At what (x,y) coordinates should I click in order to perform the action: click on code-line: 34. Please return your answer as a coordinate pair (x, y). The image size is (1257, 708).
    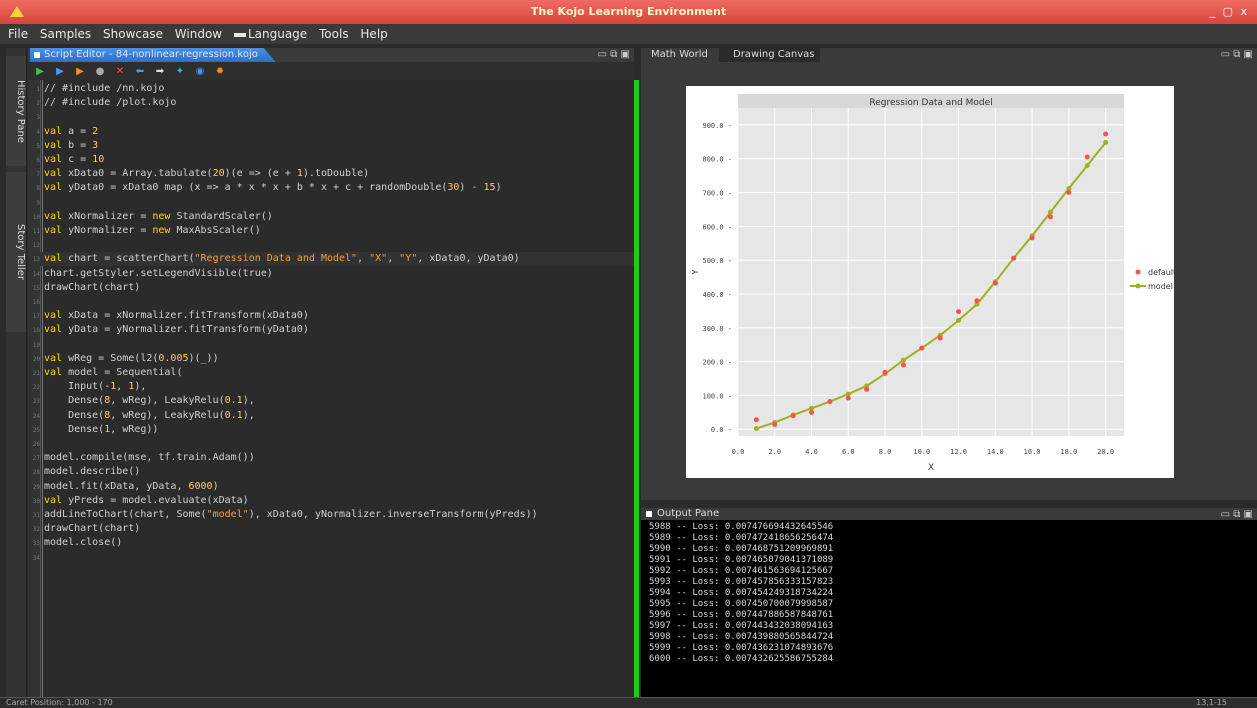
    Looking at the image, I should click on (331, 558).